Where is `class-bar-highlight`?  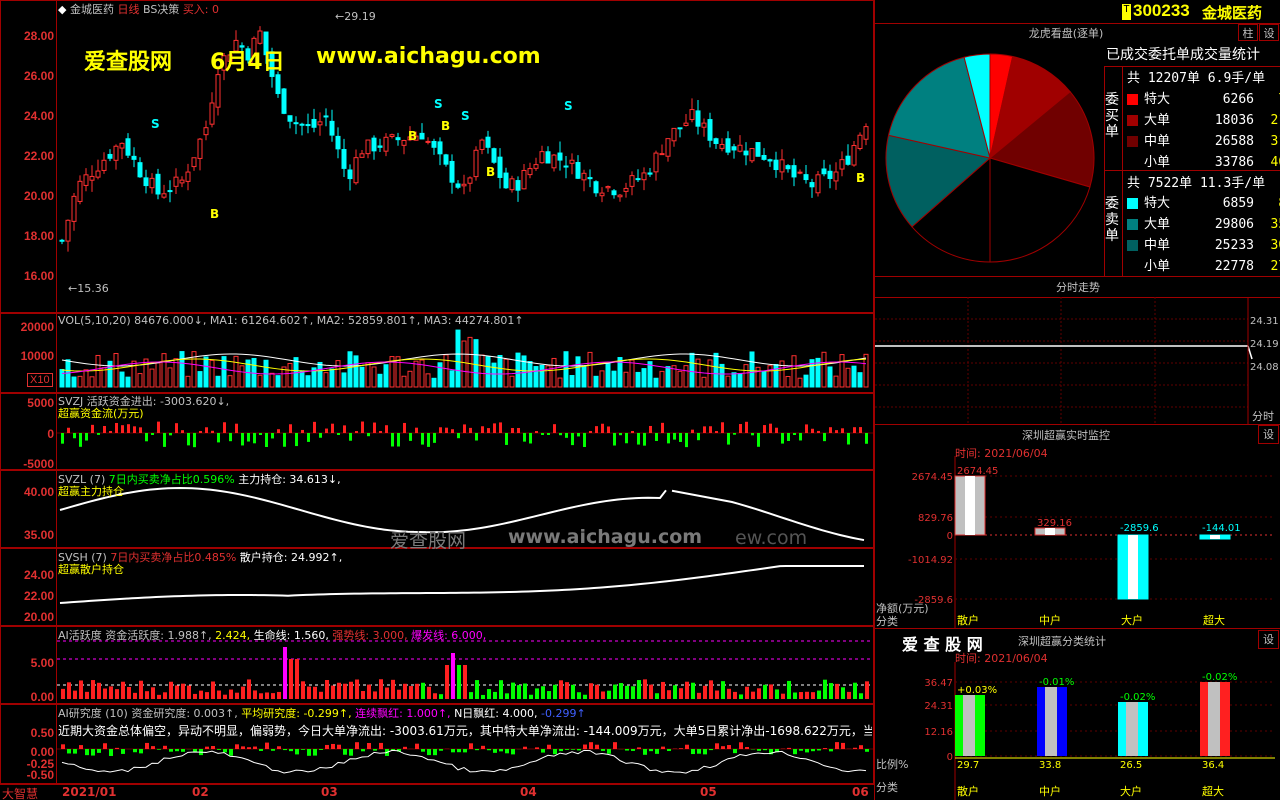
class-bar-highlight is located at coordinates (1132, 729).